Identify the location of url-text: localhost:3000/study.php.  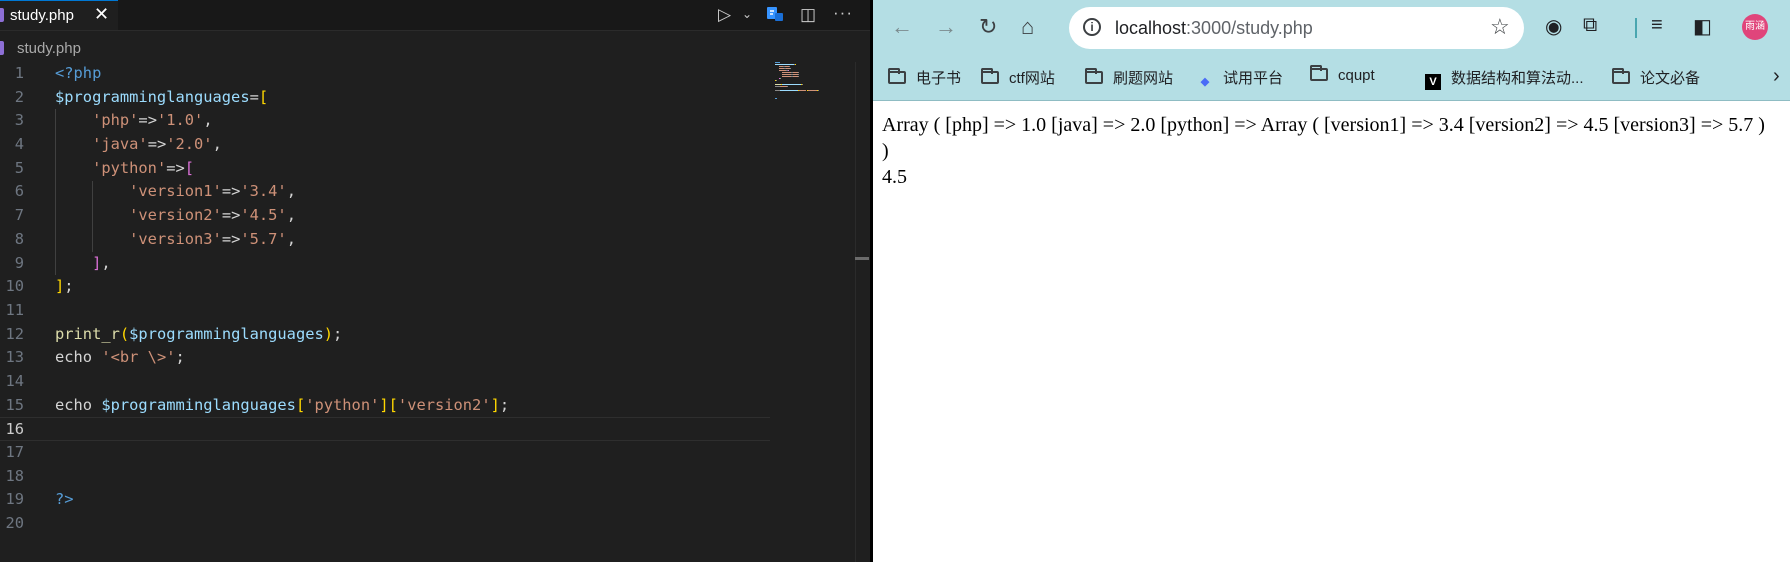
(1214, 28).